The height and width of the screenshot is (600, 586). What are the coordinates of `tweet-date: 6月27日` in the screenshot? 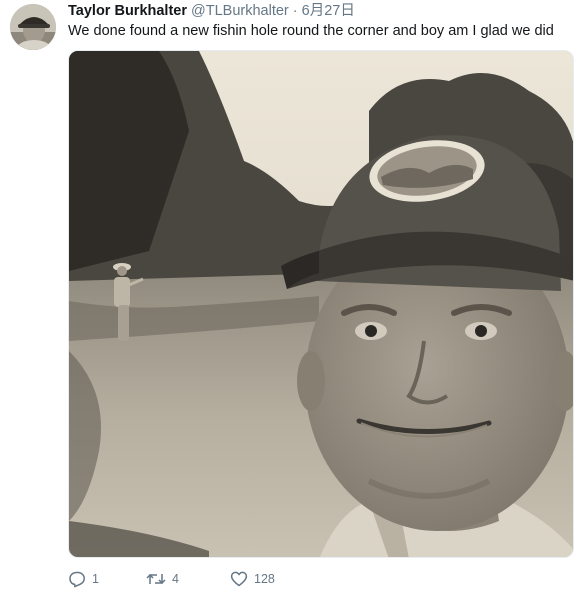 It's located at (328, 11).